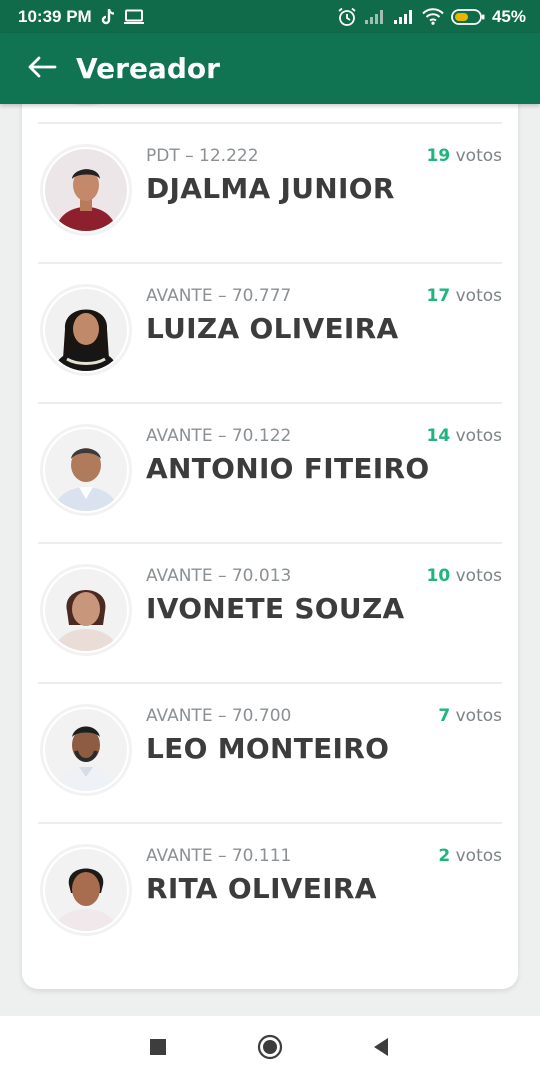 This screenshot has height=1080, width=540. I want to click on home-button, so click(270, 1049).